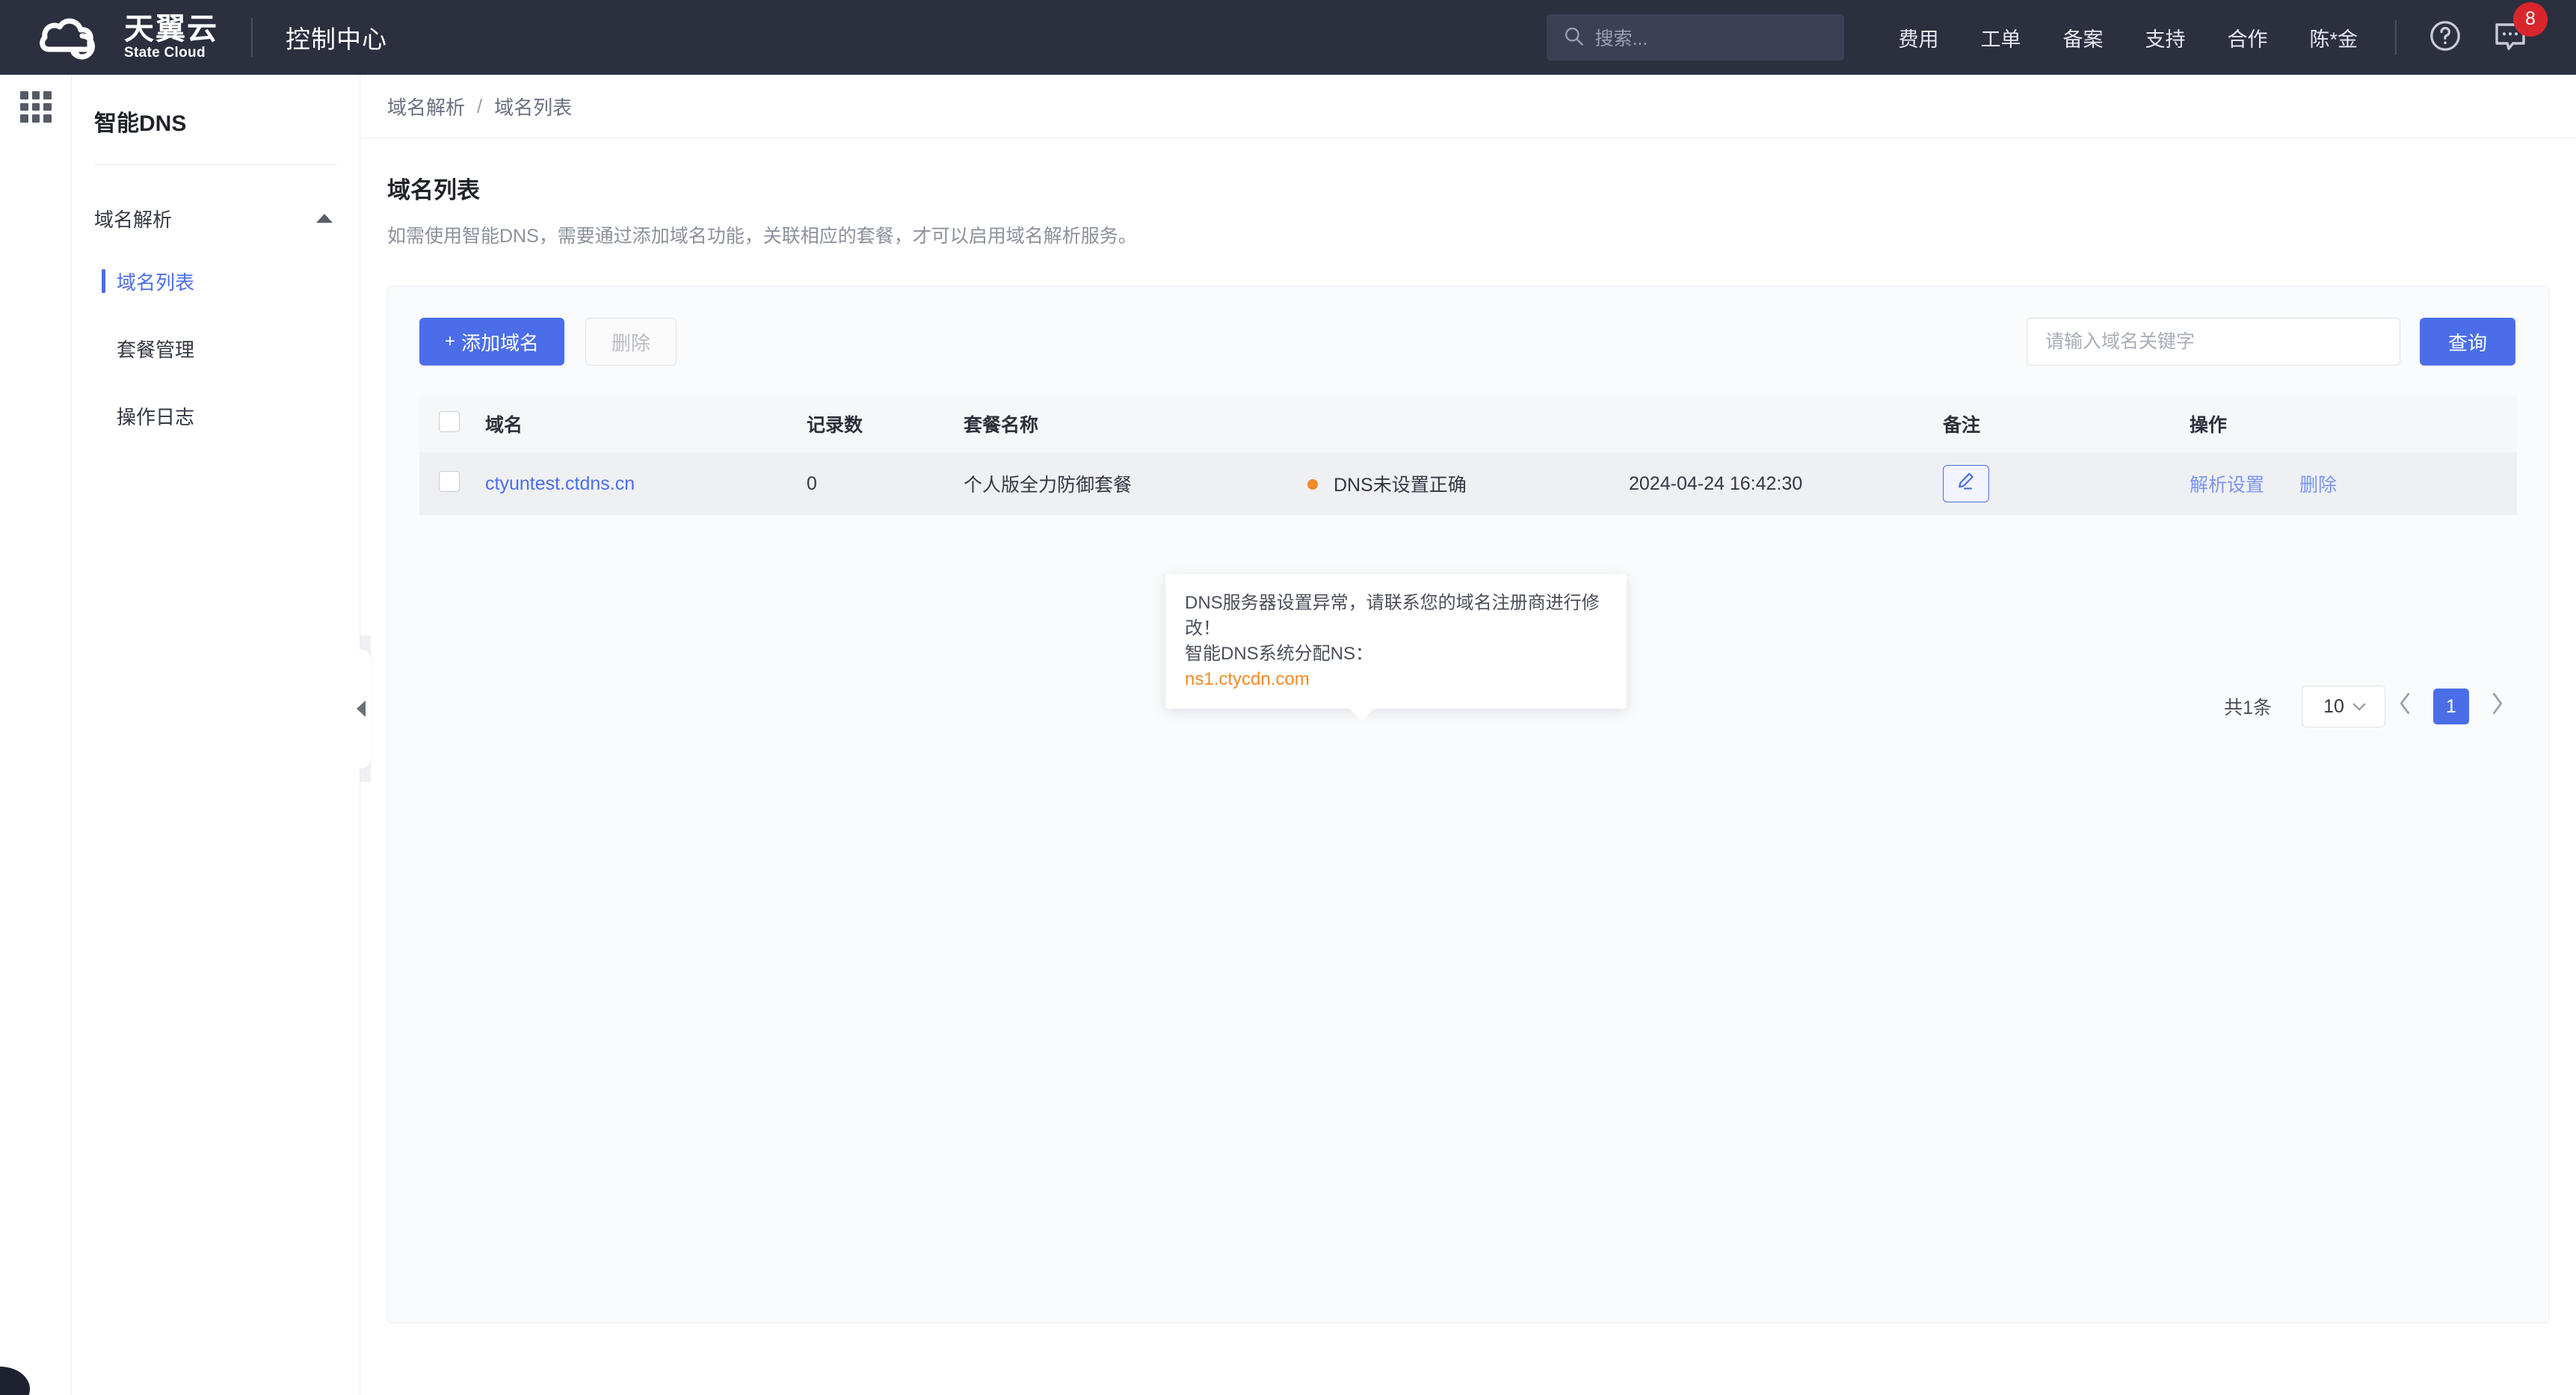  What do you see at coordinates (2227, 485) in the screenshot?
I see `action-resolution-settings: 解析设置` at bounding box center [2227, 485].